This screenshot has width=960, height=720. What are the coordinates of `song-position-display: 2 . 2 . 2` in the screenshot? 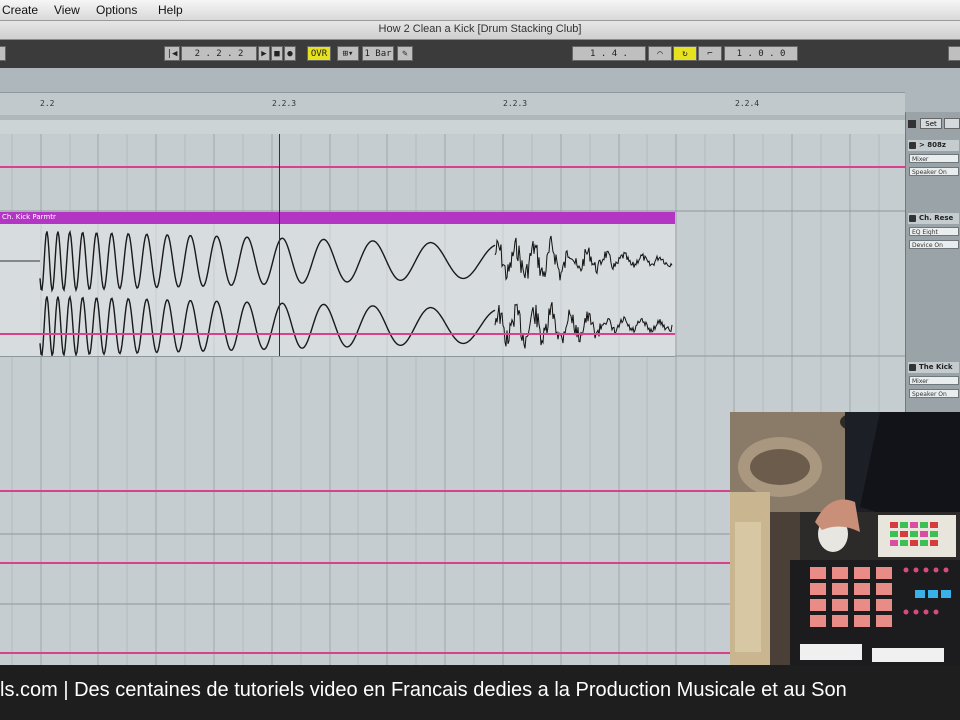 It's located at (219, 53).